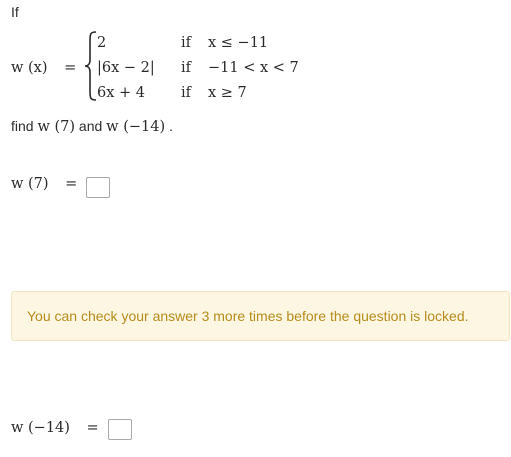 This screenshot has height=457, width=511. What do you see at coordinates (22, 126) in the screenshot?
I see `find-word: find` at bounding box center [22, 126].